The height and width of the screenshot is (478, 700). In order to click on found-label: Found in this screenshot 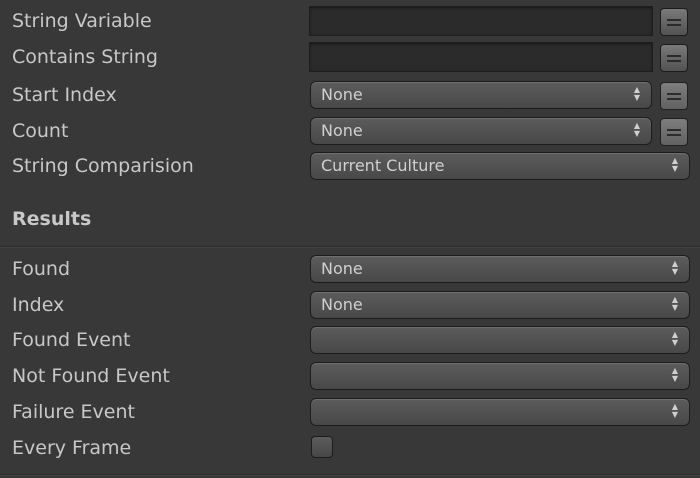, I will do `click(41, 269)`.